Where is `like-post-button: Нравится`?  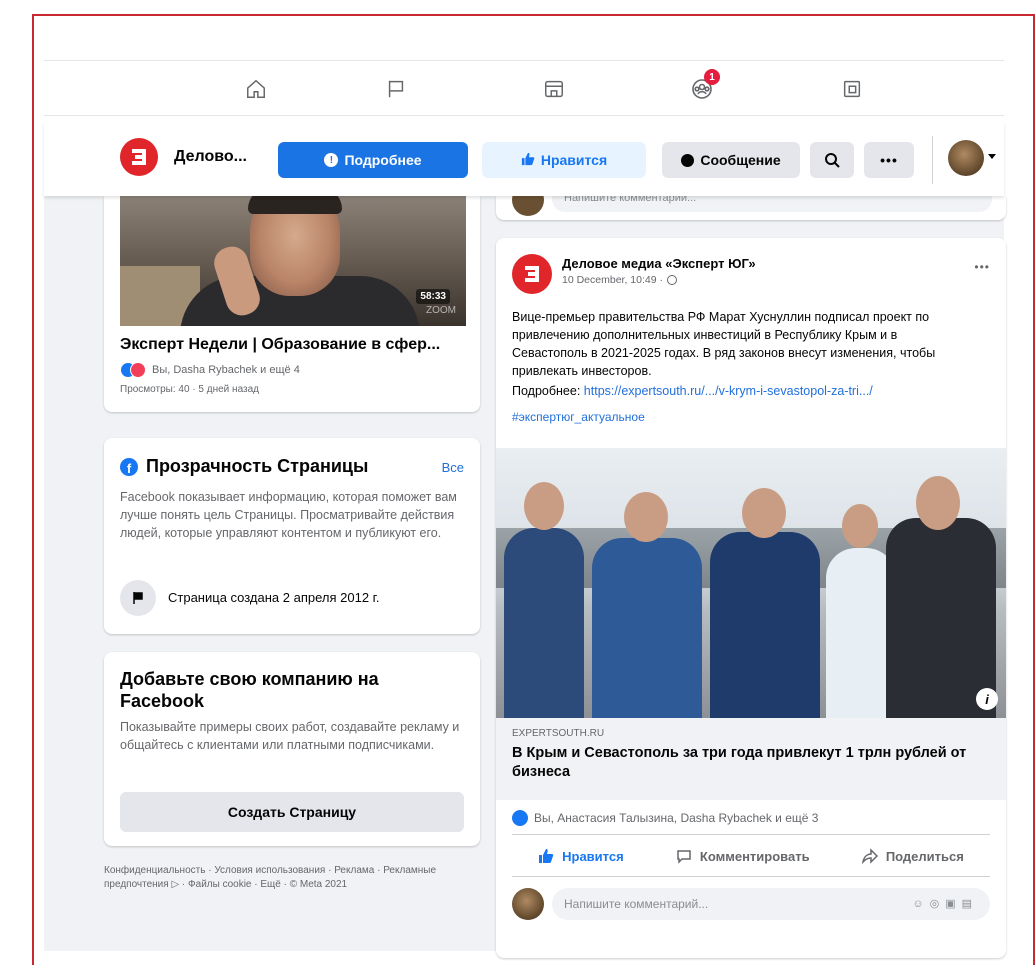 like-post-button: Нравится is located at coordinates (581, 856).